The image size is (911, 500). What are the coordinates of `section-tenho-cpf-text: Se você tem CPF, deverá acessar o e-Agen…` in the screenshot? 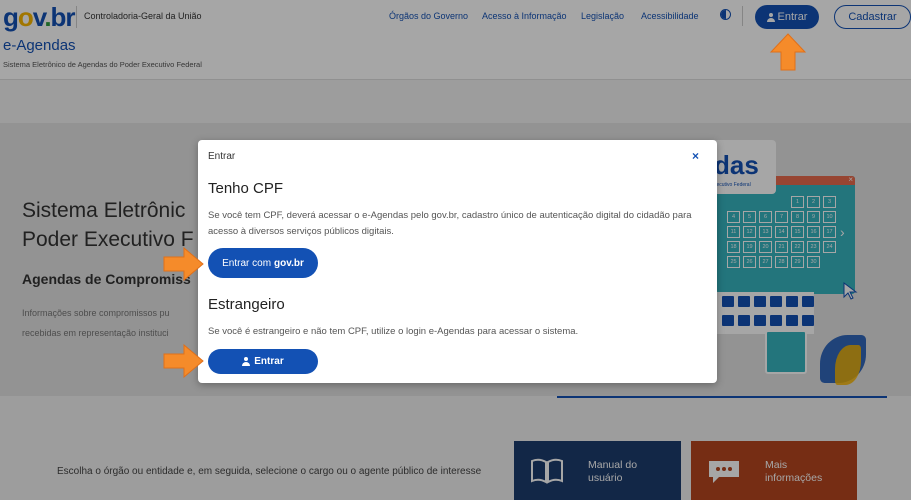 It's located at (450, 223).